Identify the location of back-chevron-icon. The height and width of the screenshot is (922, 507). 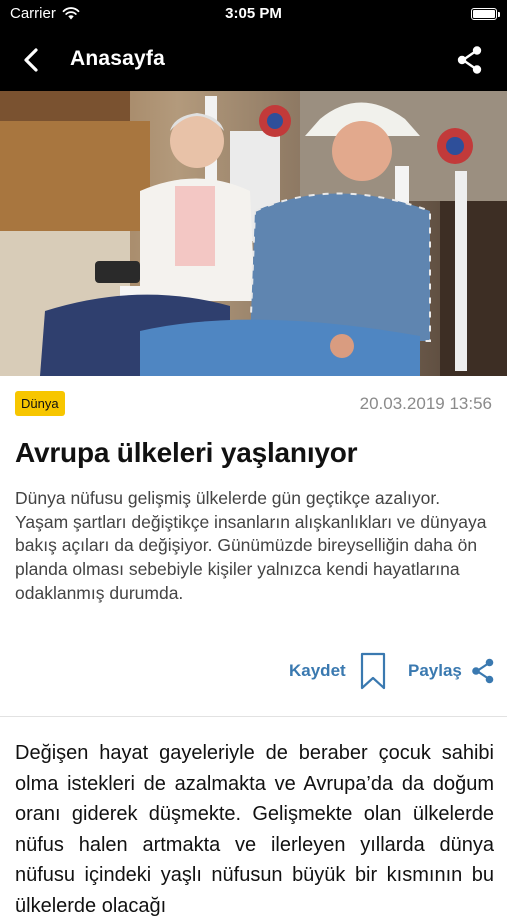
(31, 60).